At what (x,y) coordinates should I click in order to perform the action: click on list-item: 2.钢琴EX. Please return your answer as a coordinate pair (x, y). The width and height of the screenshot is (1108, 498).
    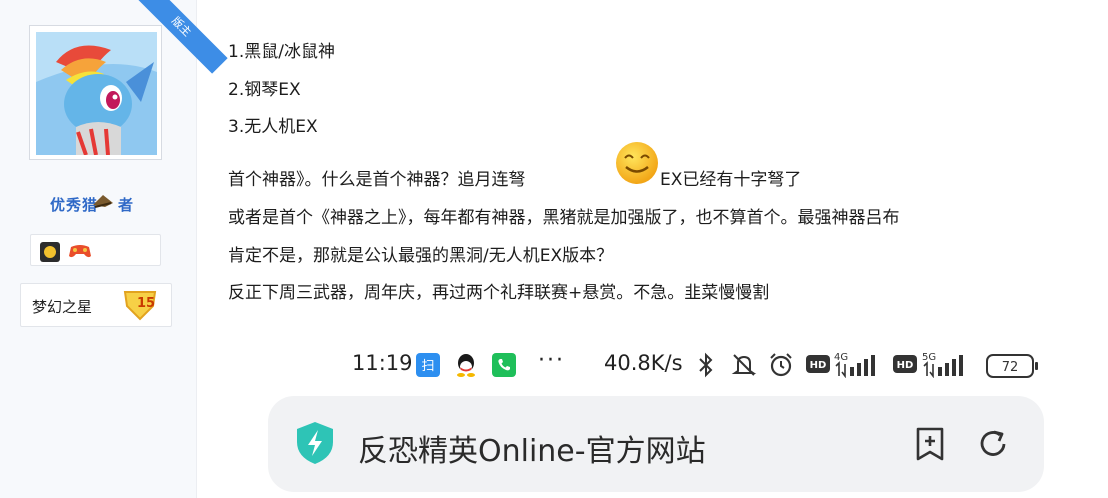
    Looking at the image, I should click on (264, 90).